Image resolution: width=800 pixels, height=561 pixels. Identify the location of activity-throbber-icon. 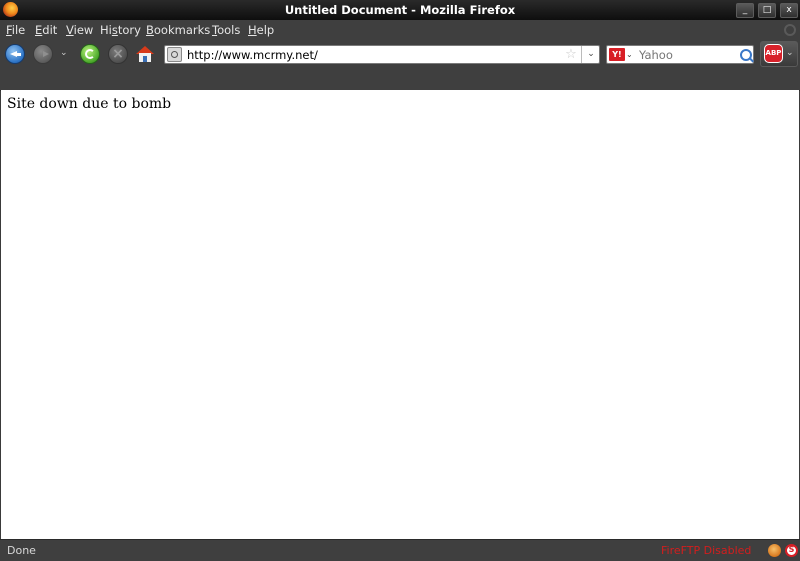
(790, 30).